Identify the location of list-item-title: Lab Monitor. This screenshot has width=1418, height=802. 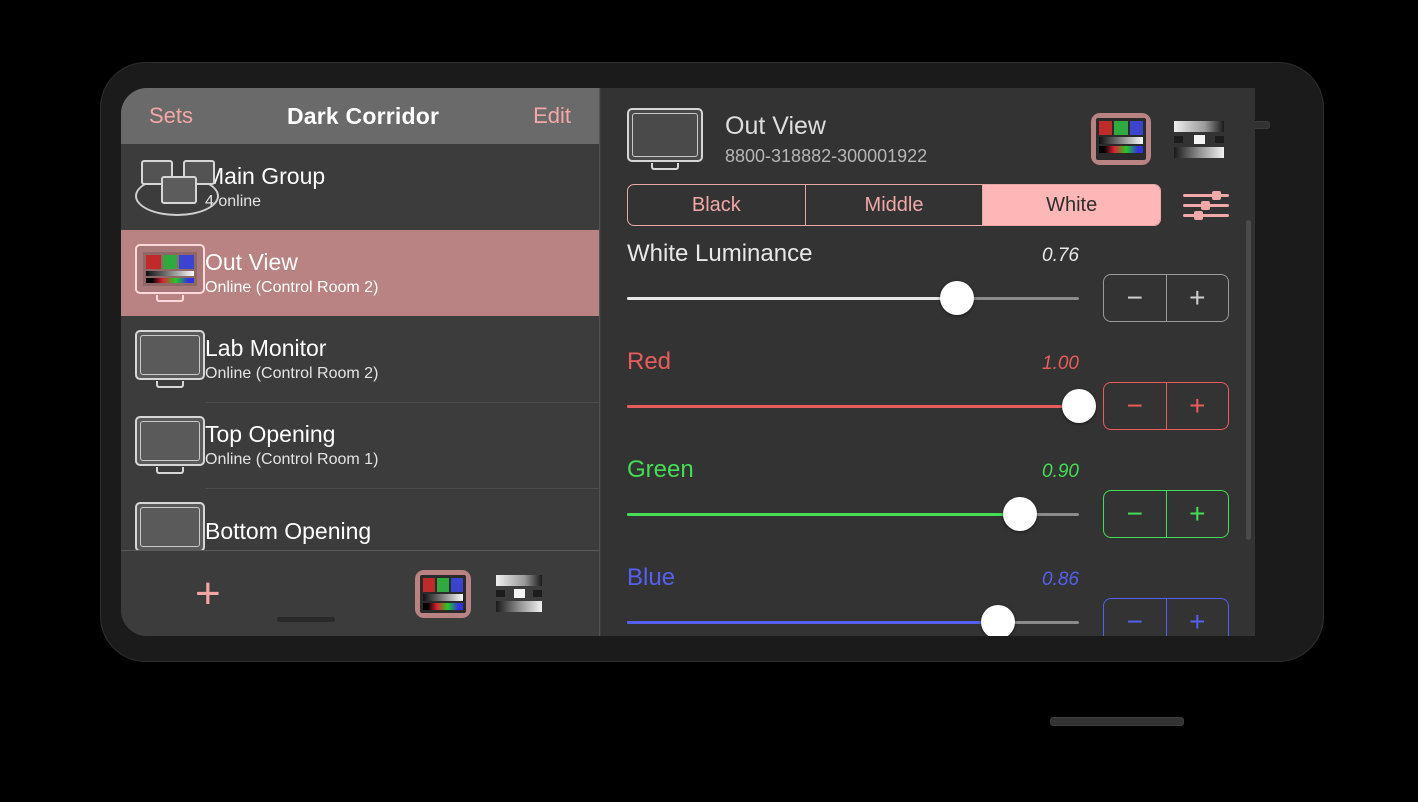
(266, 348).